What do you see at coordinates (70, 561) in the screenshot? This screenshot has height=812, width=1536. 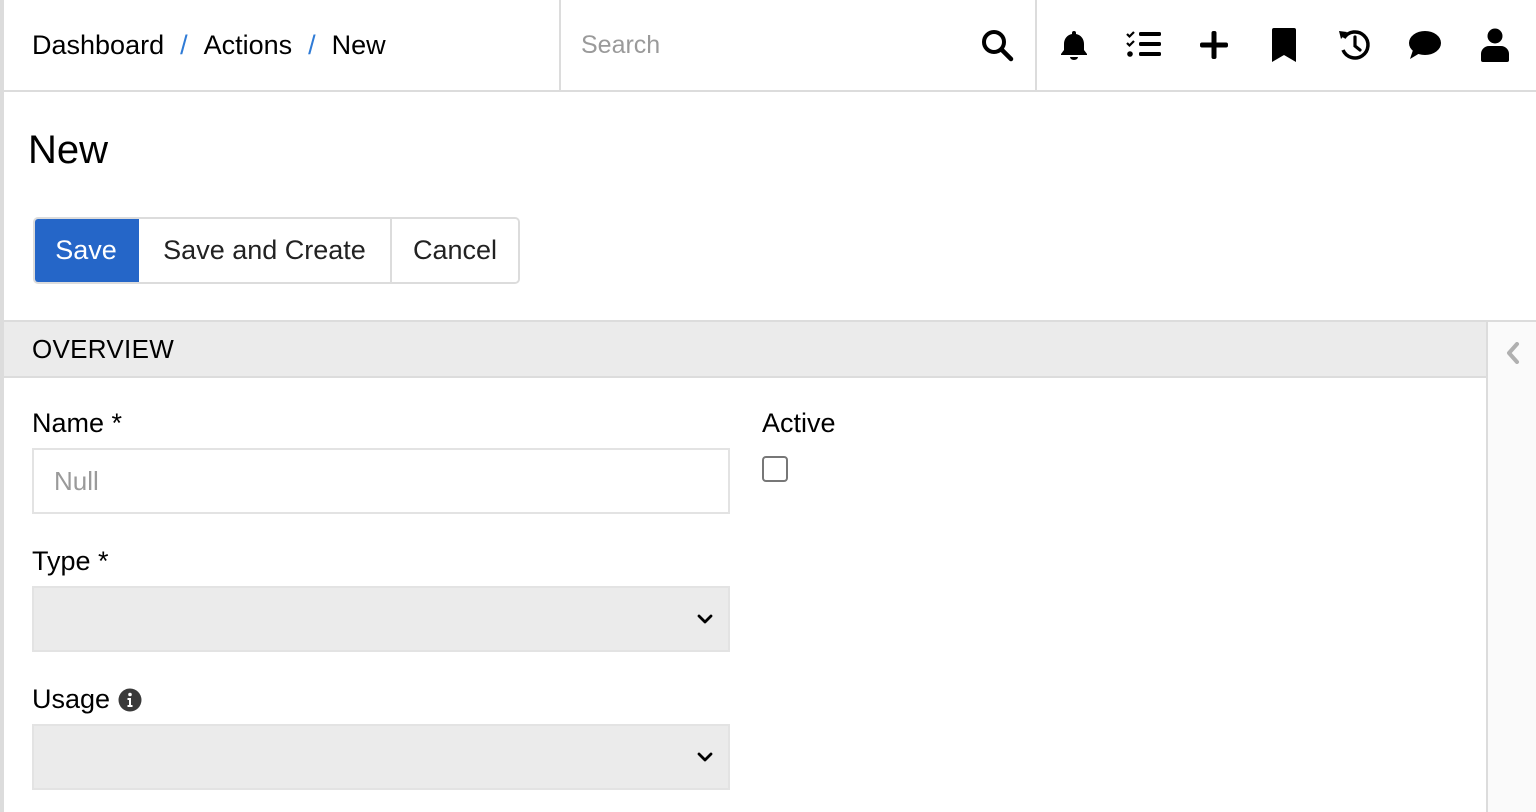 I see `type-label: Type *` at bounding box center [70, 561].